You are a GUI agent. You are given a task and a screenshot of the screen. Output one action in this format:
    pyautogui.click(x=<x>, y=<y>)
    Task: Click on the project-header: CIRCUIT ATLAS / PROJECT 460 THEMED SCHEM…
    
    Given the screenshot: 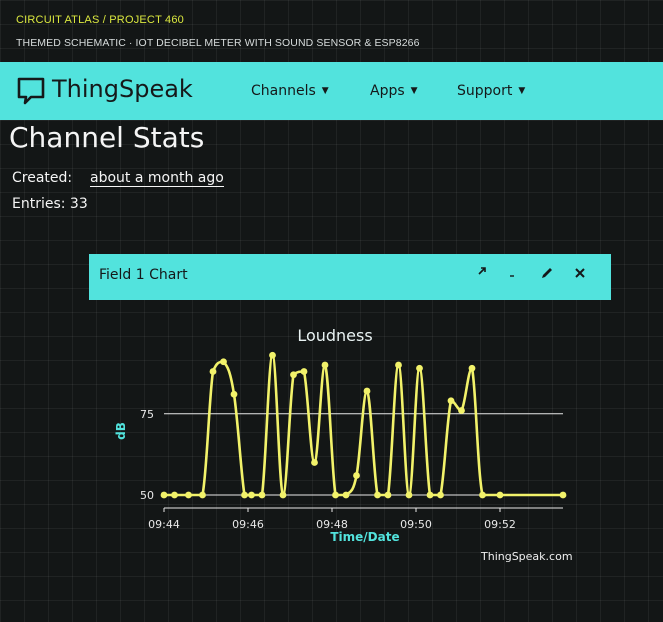 What is the action you would take?
    pyautogui.click(x=331, y=31)
    